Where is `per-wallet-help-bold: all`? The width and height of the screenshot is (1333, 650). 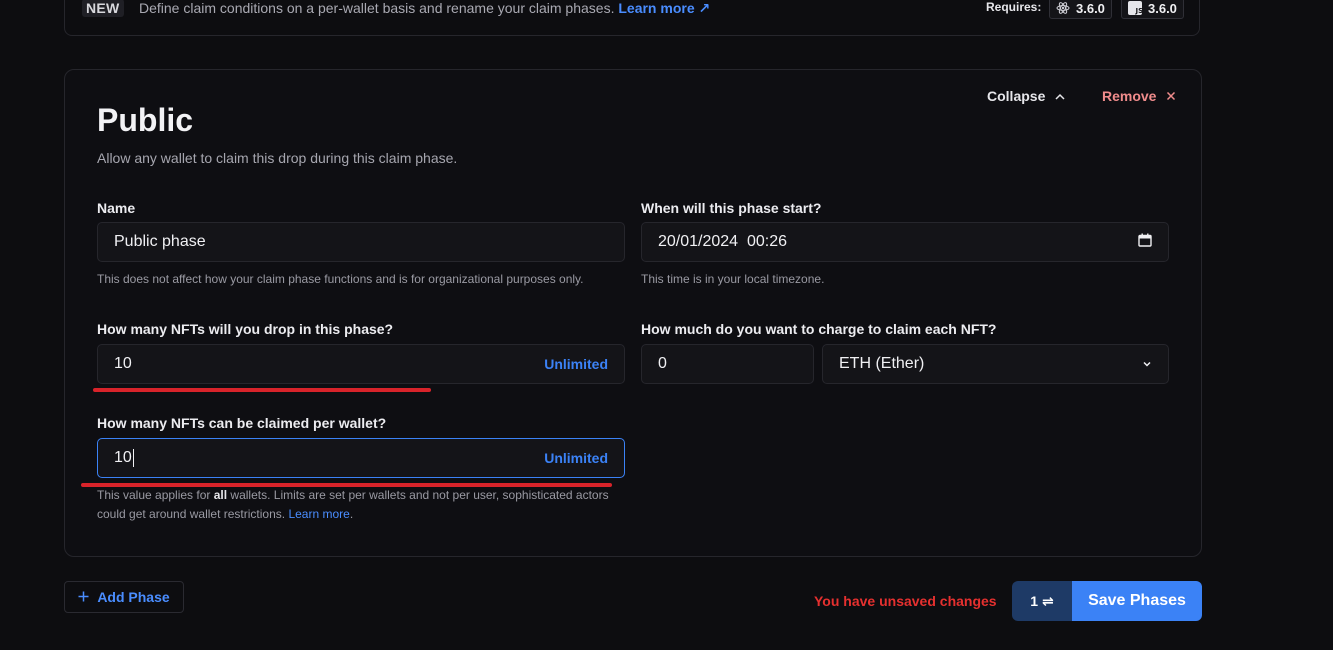 per-wallet-help-bold: all is located at coordinates (220, 495).